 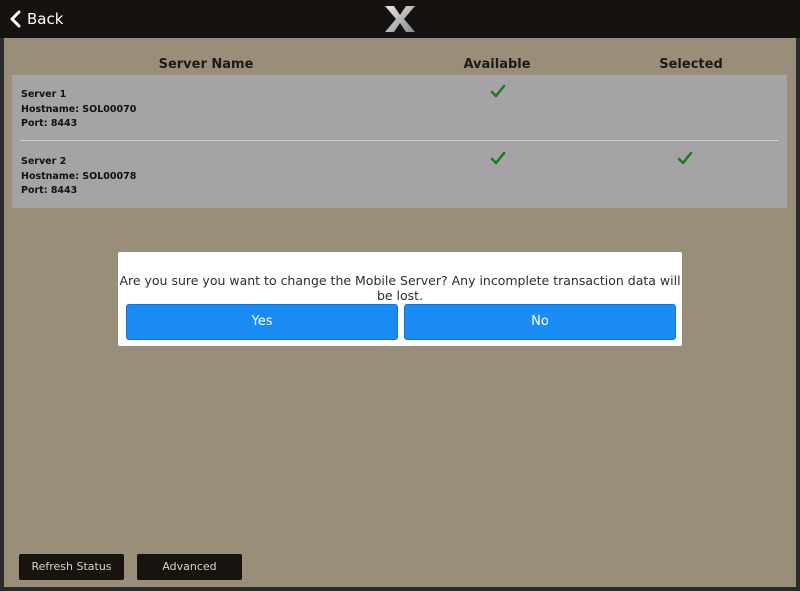 I want to click on row-divider, so click(x=399, y=140).